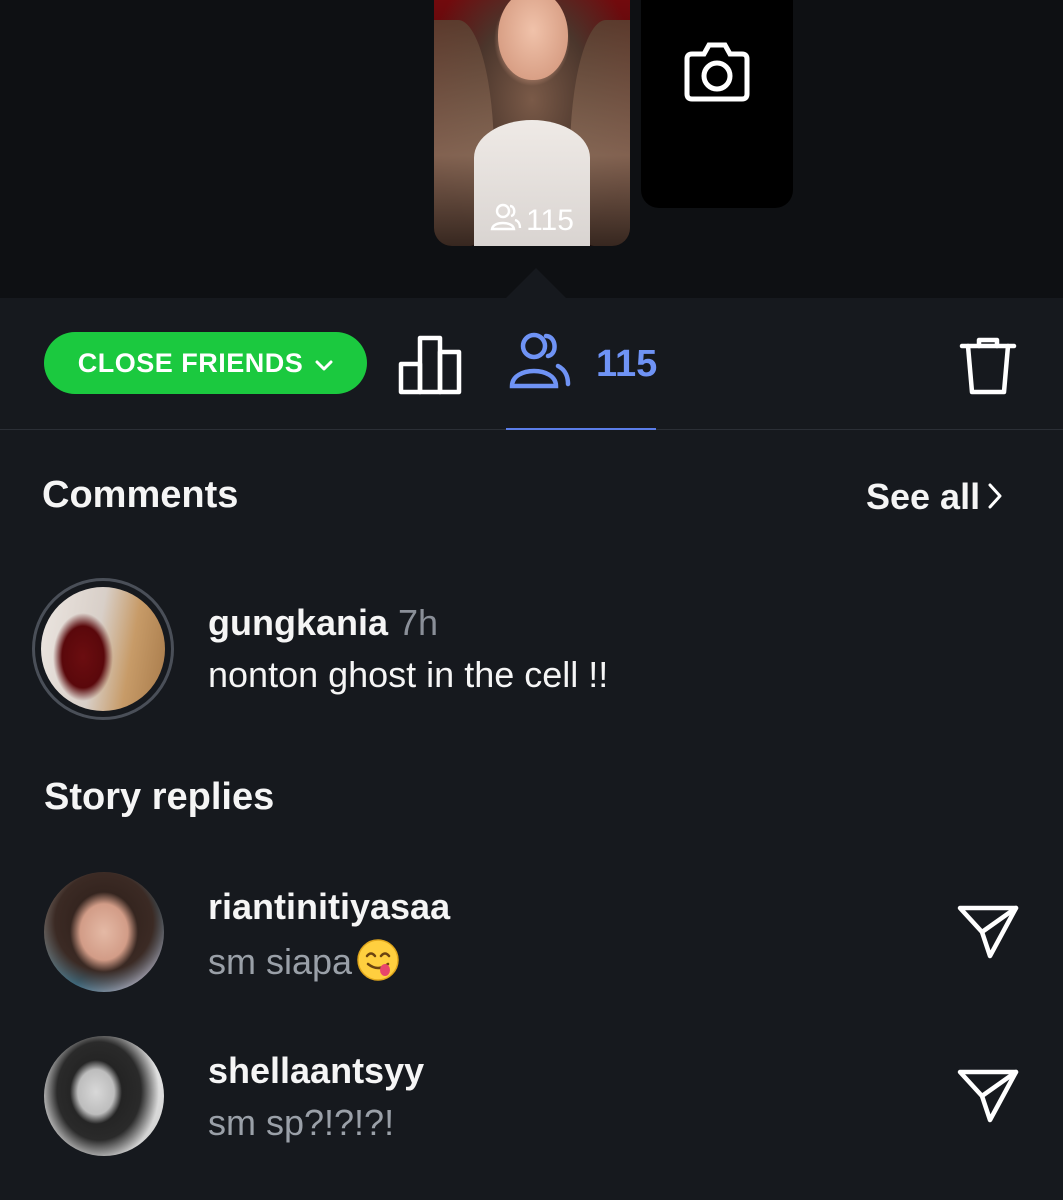 Image resolution: width=1063 pixels, height=1200 pixels. I want to click on delete-button, so click(988, 368).